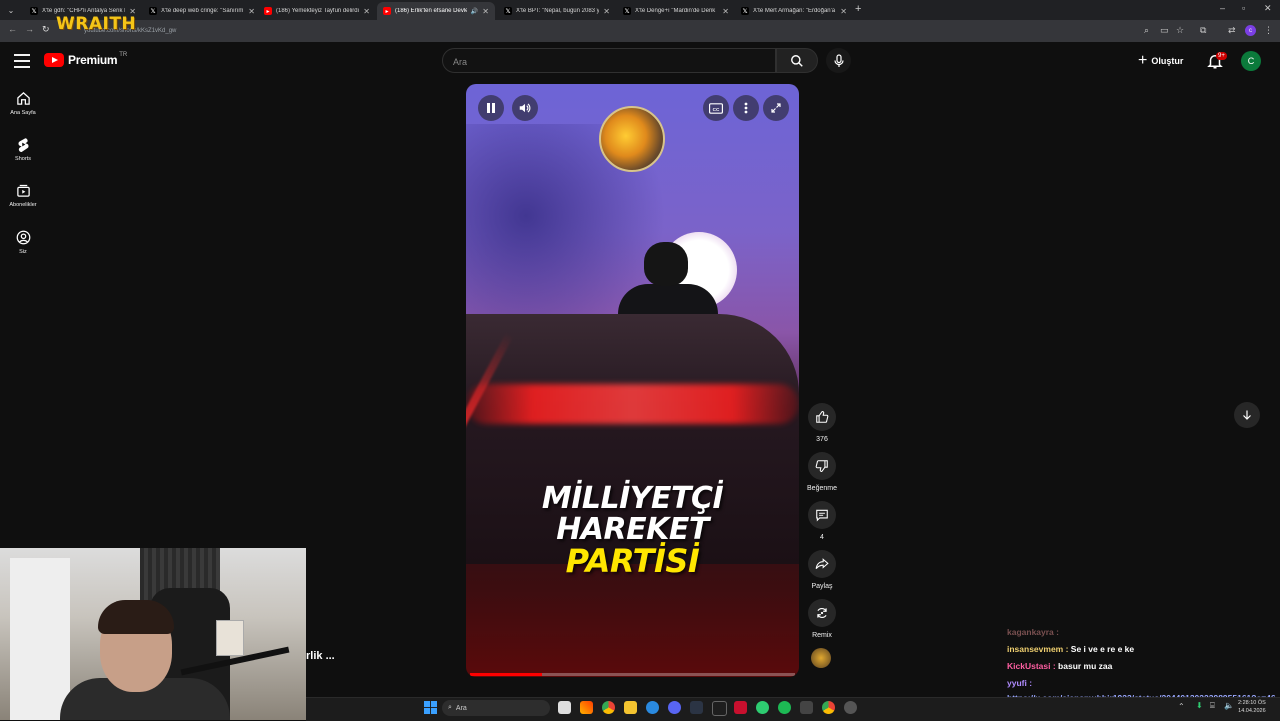 The width and height of the screenshot is (1280, 721). What do you see at coordinates (746, 108) in the screenshot?
I see `more-options-button` at bounding box center [746, 108].